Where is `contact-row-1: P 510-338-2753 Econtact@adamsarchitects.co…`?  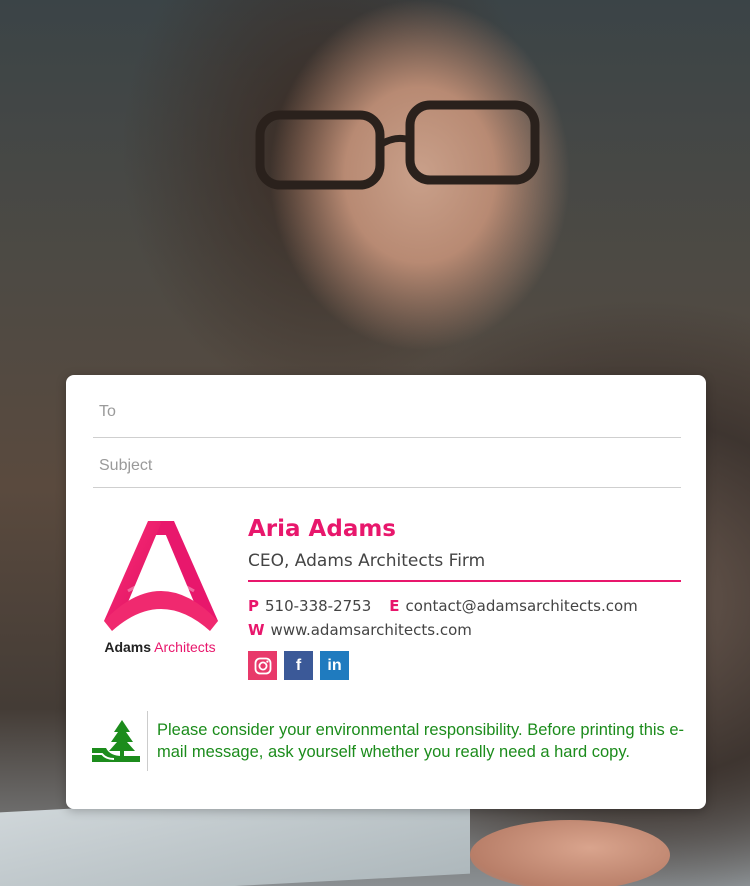
contact-row-1: P 510-338-2753 Econtact@adamsarchitects.co… is located at coordinates (443, 606).